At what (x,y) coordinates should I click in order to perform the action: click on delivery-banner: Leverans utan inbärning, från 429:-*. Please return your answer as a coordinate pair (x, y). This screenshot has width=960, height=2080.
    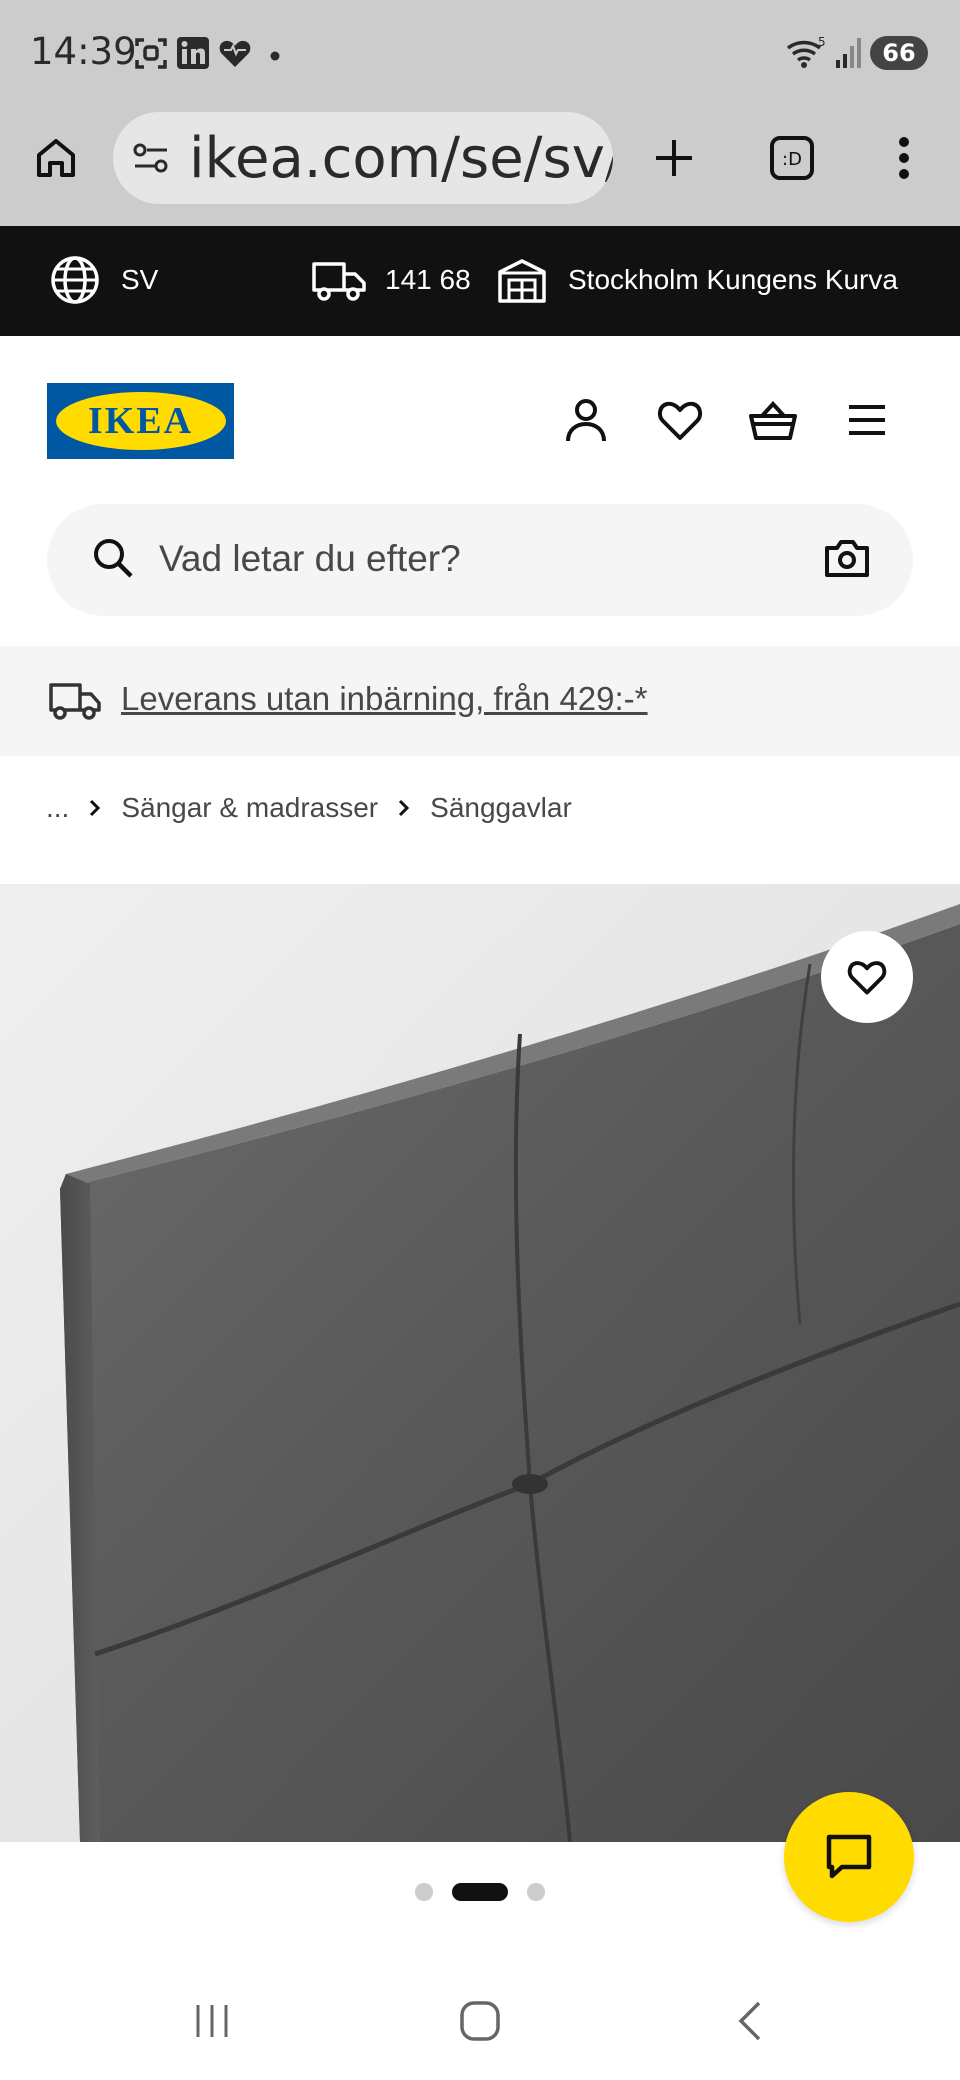
    Looking at the image, I should click on (480, 701).